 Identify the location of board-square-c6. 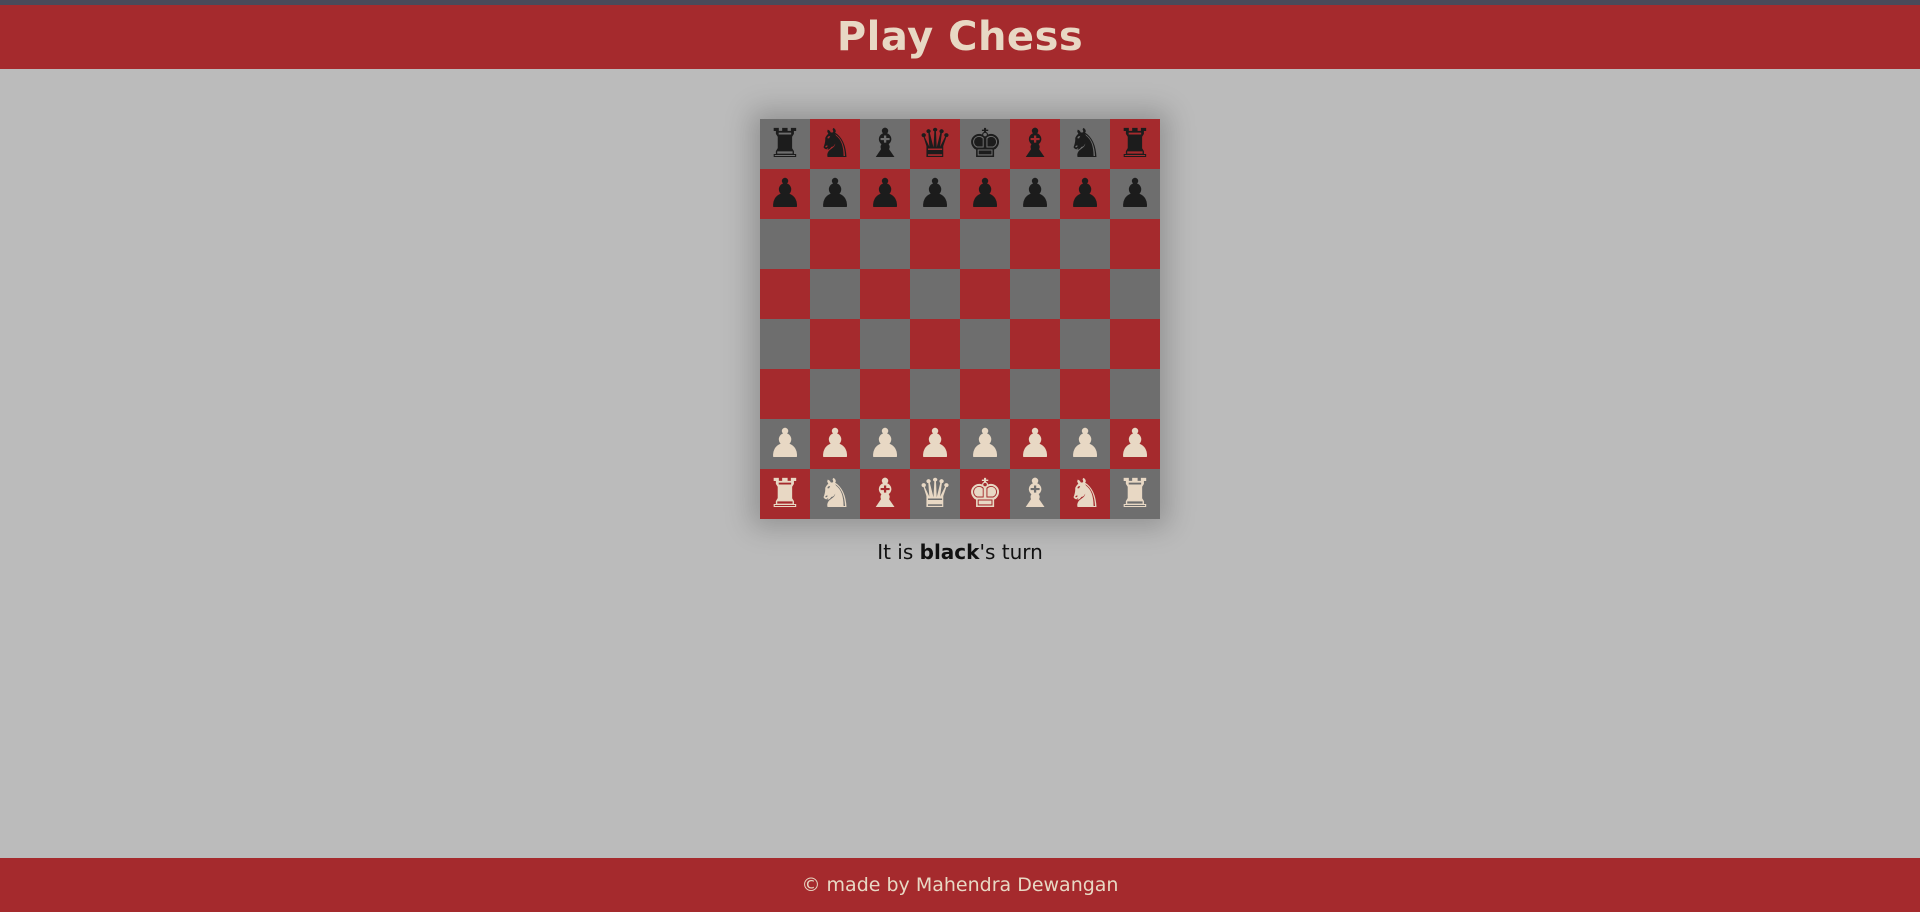
(885, 244).